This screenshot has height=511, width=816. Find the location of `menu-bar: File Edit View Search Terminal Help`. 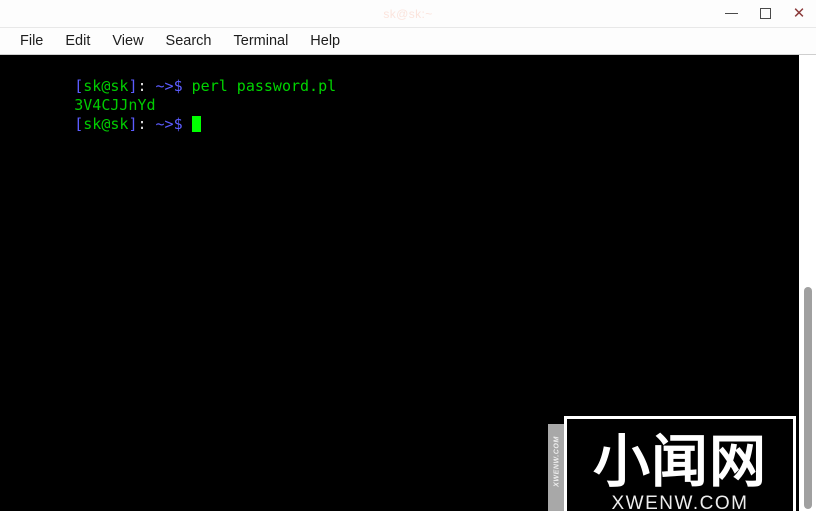

menu-bar: File Edit View Search Terminal Help is located at coordinates (408, 41).